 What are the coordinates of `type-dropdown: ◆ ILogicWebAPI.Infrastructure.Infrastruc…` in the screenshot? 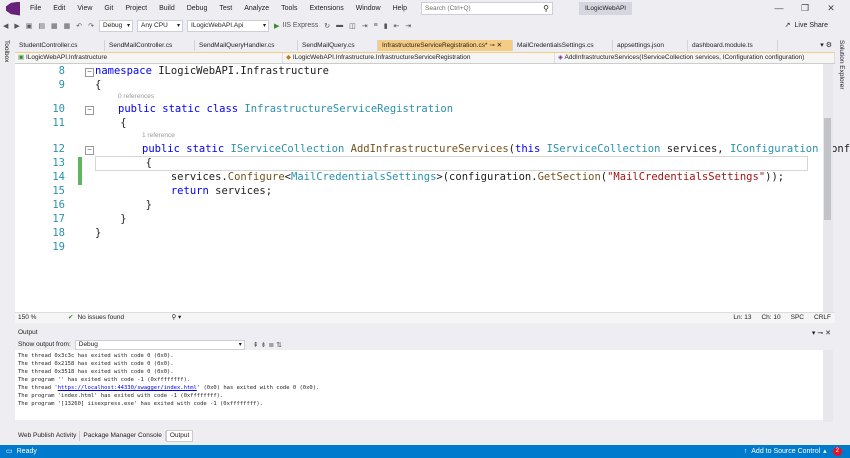 It's located at (419, 58).